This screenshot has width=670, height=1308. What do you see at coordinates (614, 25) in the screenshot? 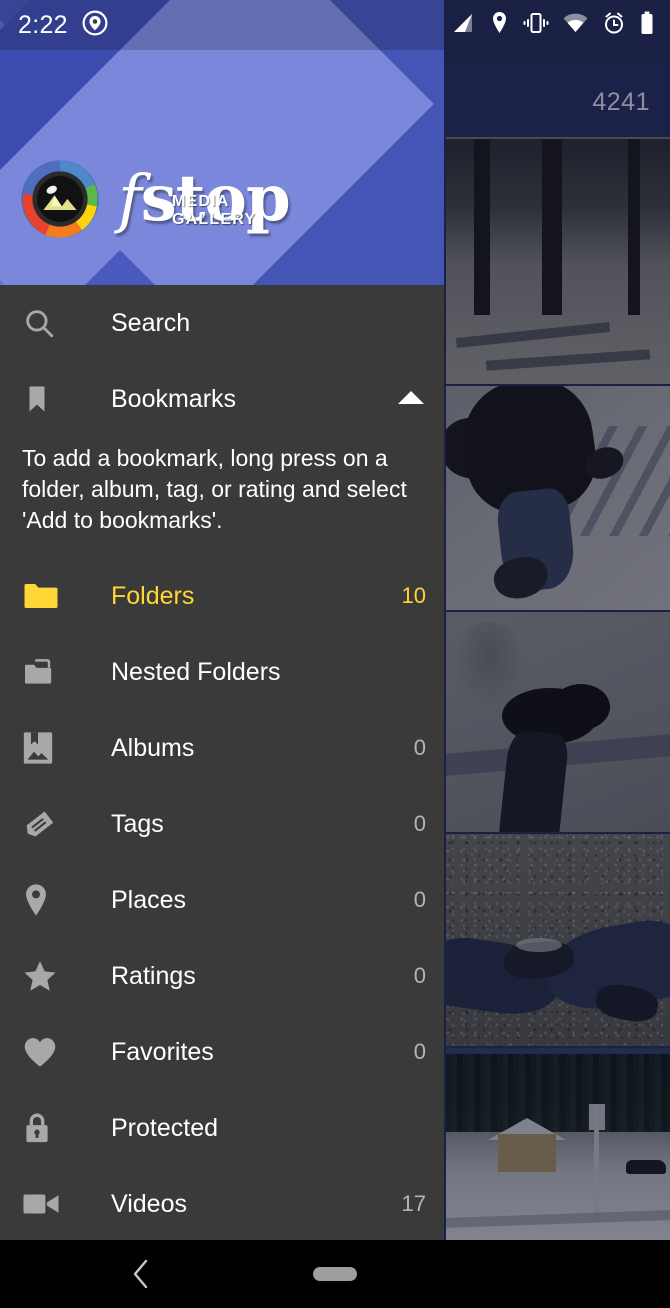
I see `alarm-icon` at bounding box center [614, 25].